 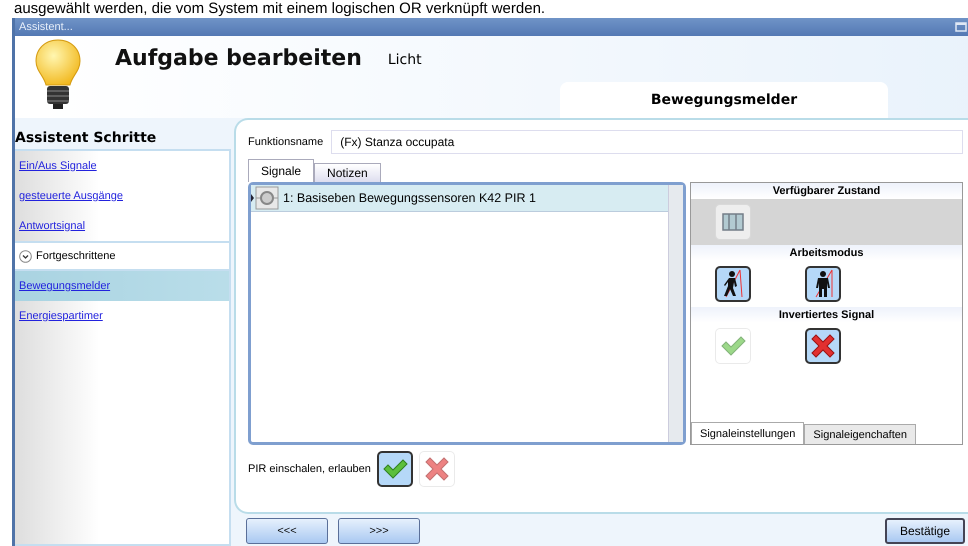 I want to click on pir-label: PIR einschalen, erlauben, so click(x=309, y=469).